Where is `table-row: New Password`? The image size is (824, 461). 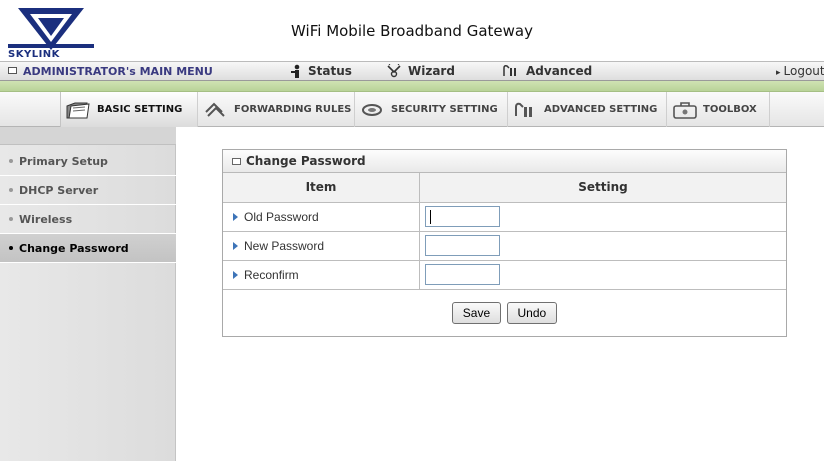
table-row: New Password is located at coordinates (504, 246).